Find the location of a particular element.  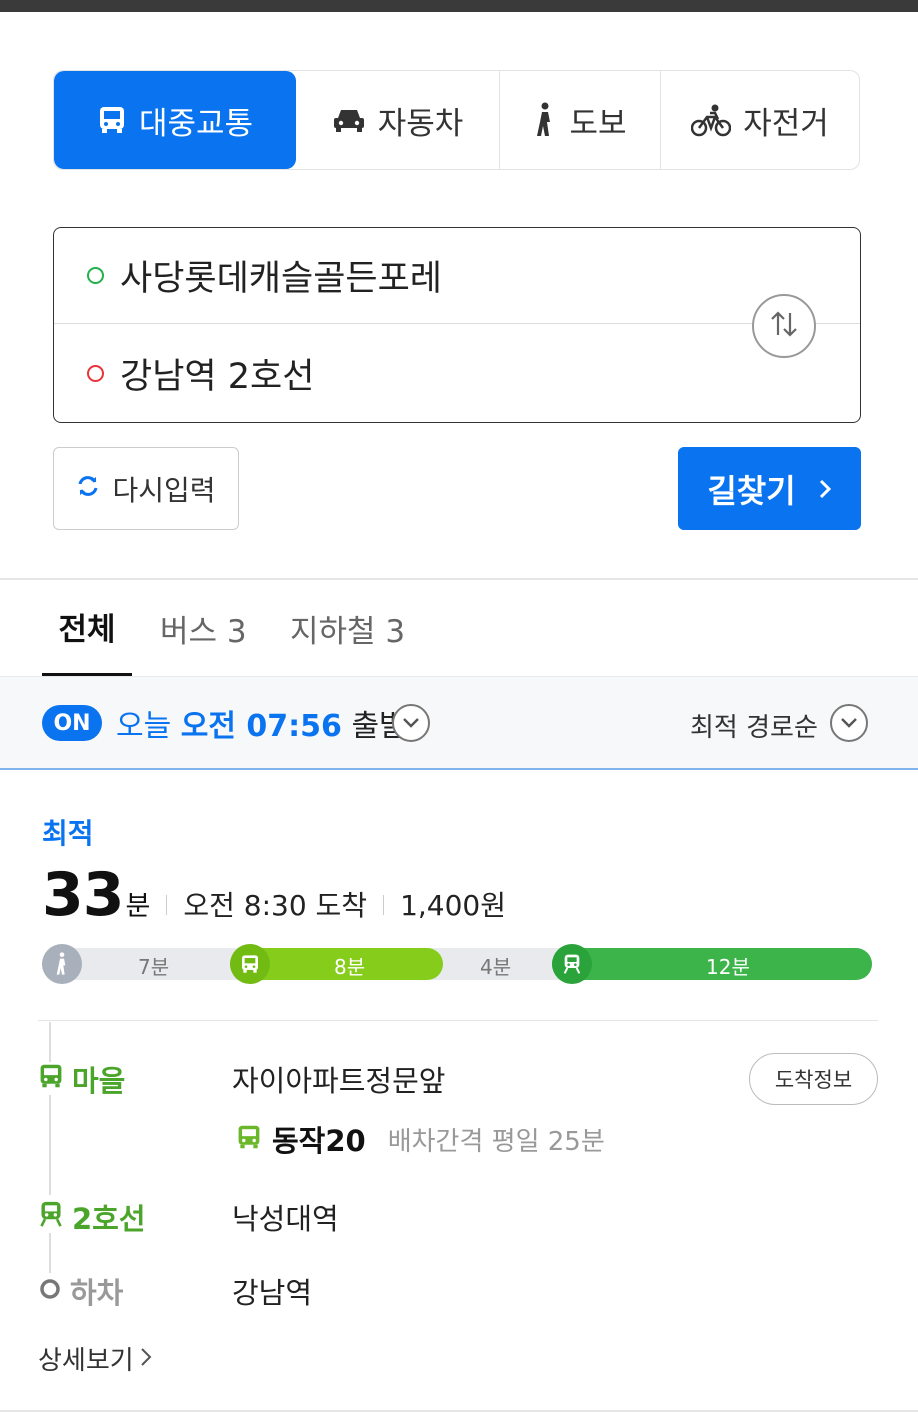

step-bus-label: 마을 is located at coordinates (81, 1079).